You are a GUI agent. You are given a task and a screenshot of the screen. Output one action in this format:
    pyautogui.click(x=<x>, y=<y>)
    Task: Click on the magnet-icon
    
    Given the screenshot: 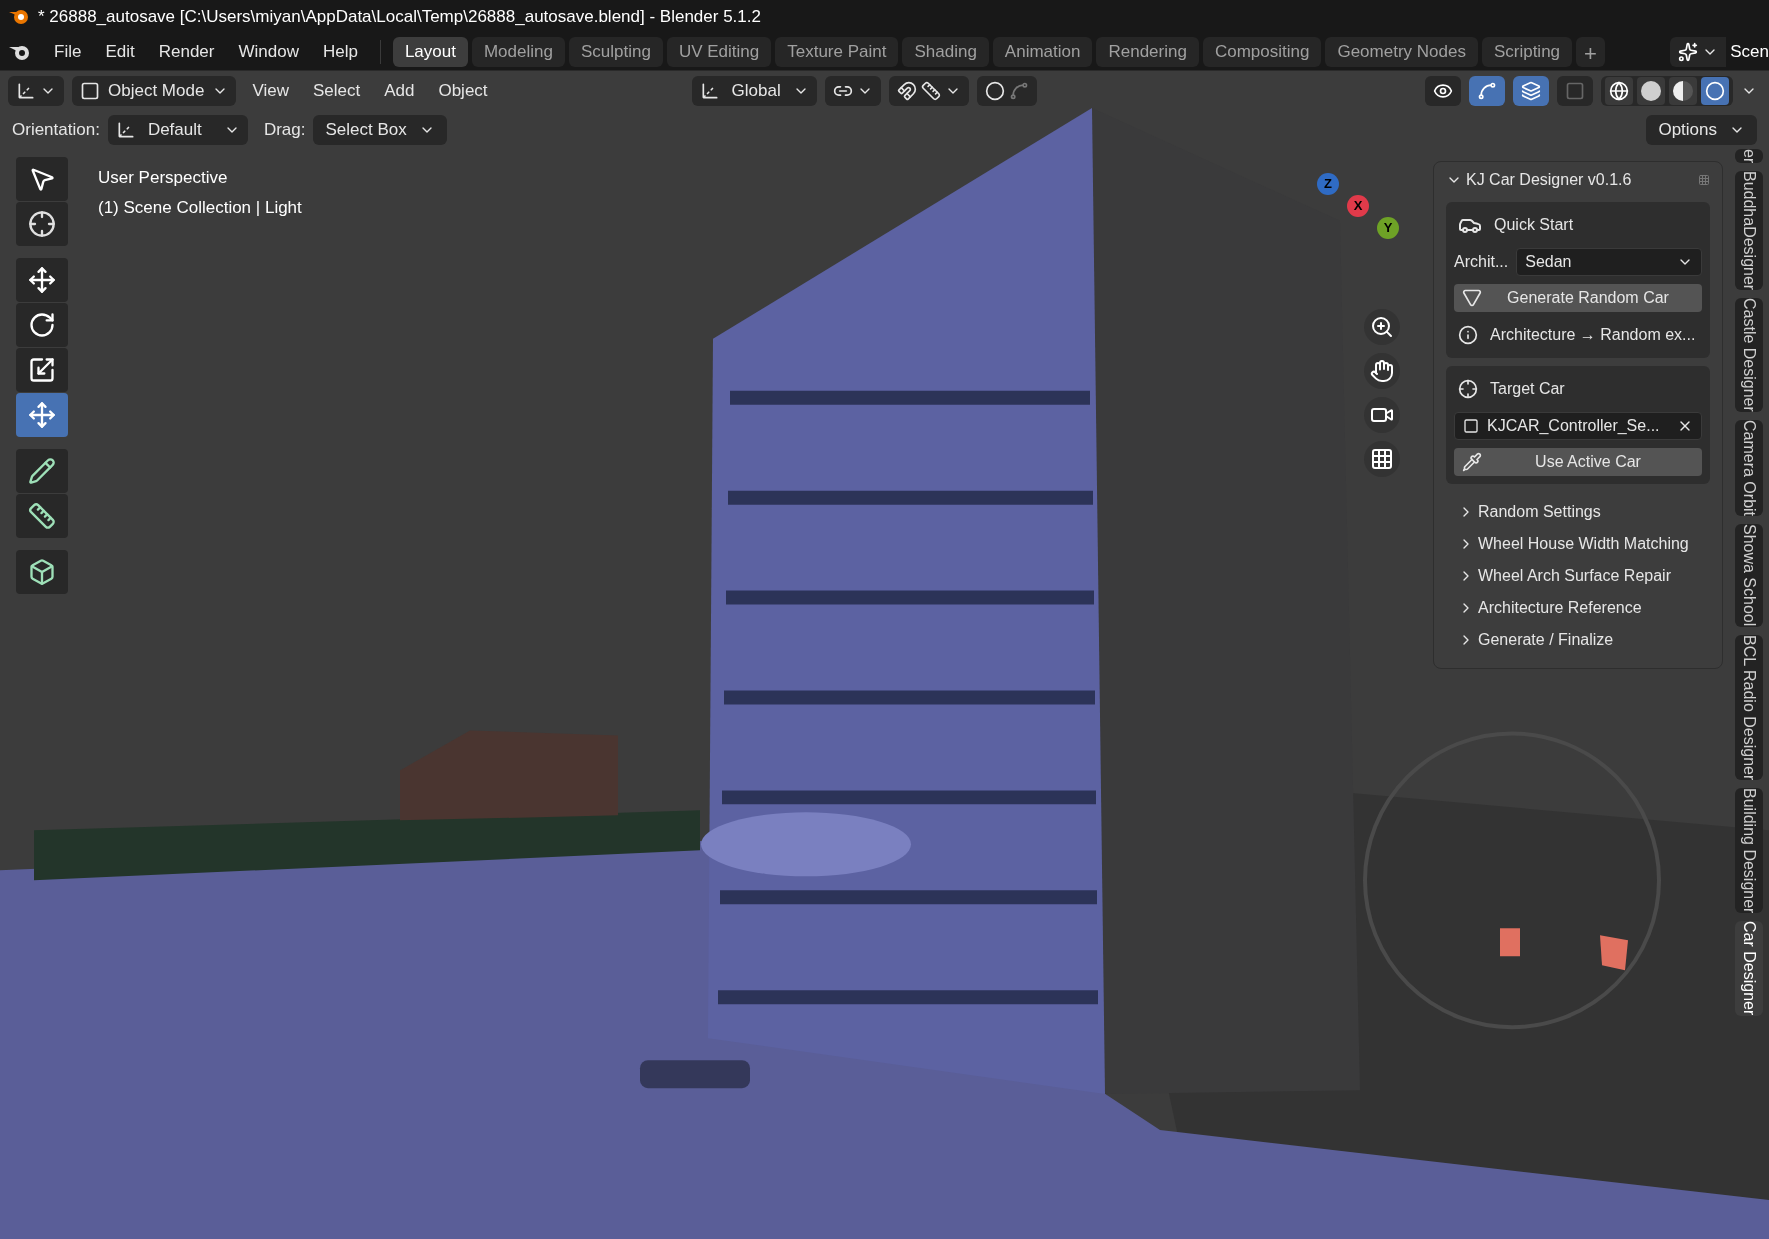 What is the action you would take?
    pyautogui.click(x=906, y=91)
    